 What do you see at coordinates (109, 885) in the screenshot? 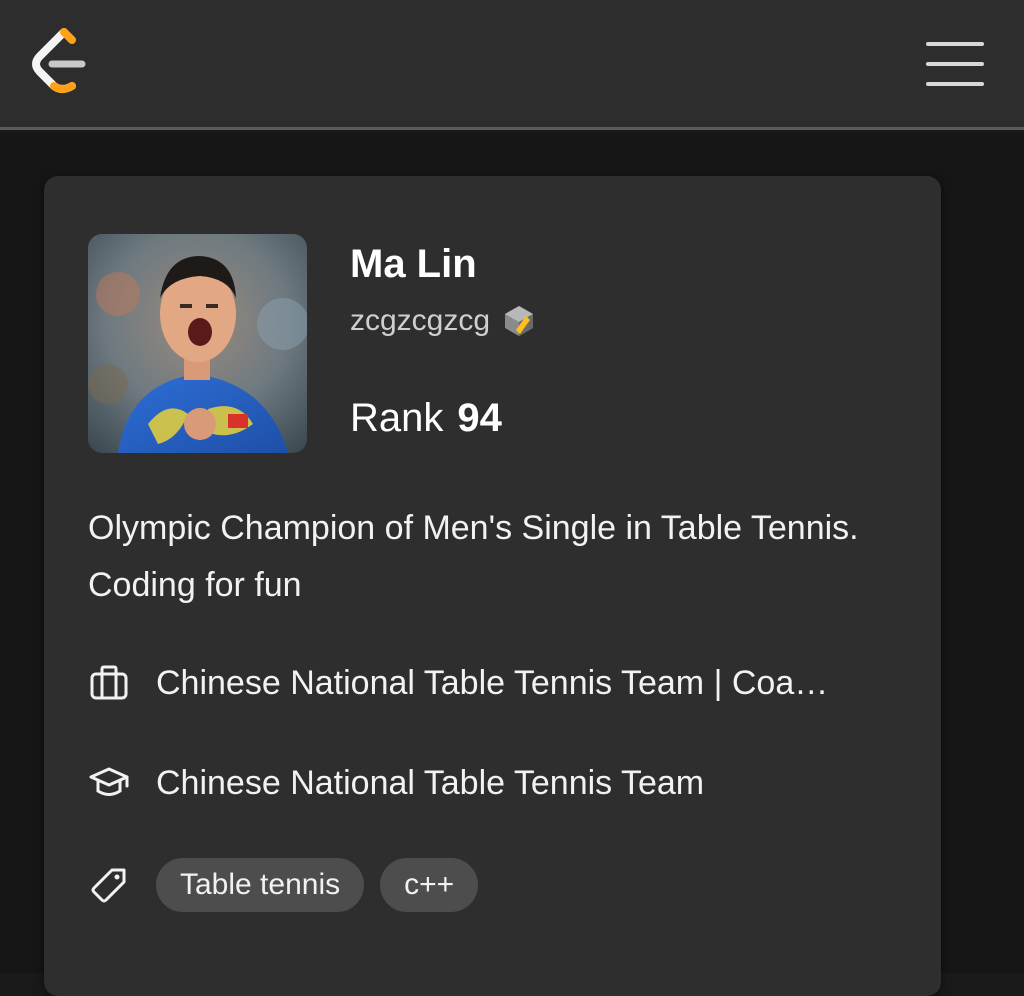
I see `tag-icon` at bounding box center [109, 885].